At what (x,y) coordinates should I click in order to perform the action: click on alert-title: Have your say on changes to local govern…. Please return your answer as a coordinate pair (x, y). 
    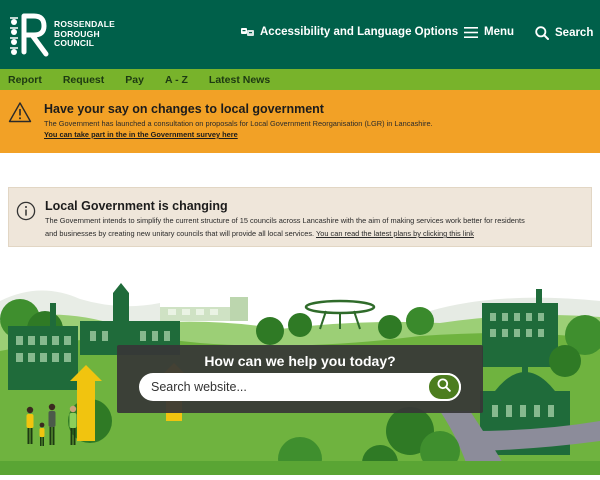
    Looking at the image, I should click on (184, 109).